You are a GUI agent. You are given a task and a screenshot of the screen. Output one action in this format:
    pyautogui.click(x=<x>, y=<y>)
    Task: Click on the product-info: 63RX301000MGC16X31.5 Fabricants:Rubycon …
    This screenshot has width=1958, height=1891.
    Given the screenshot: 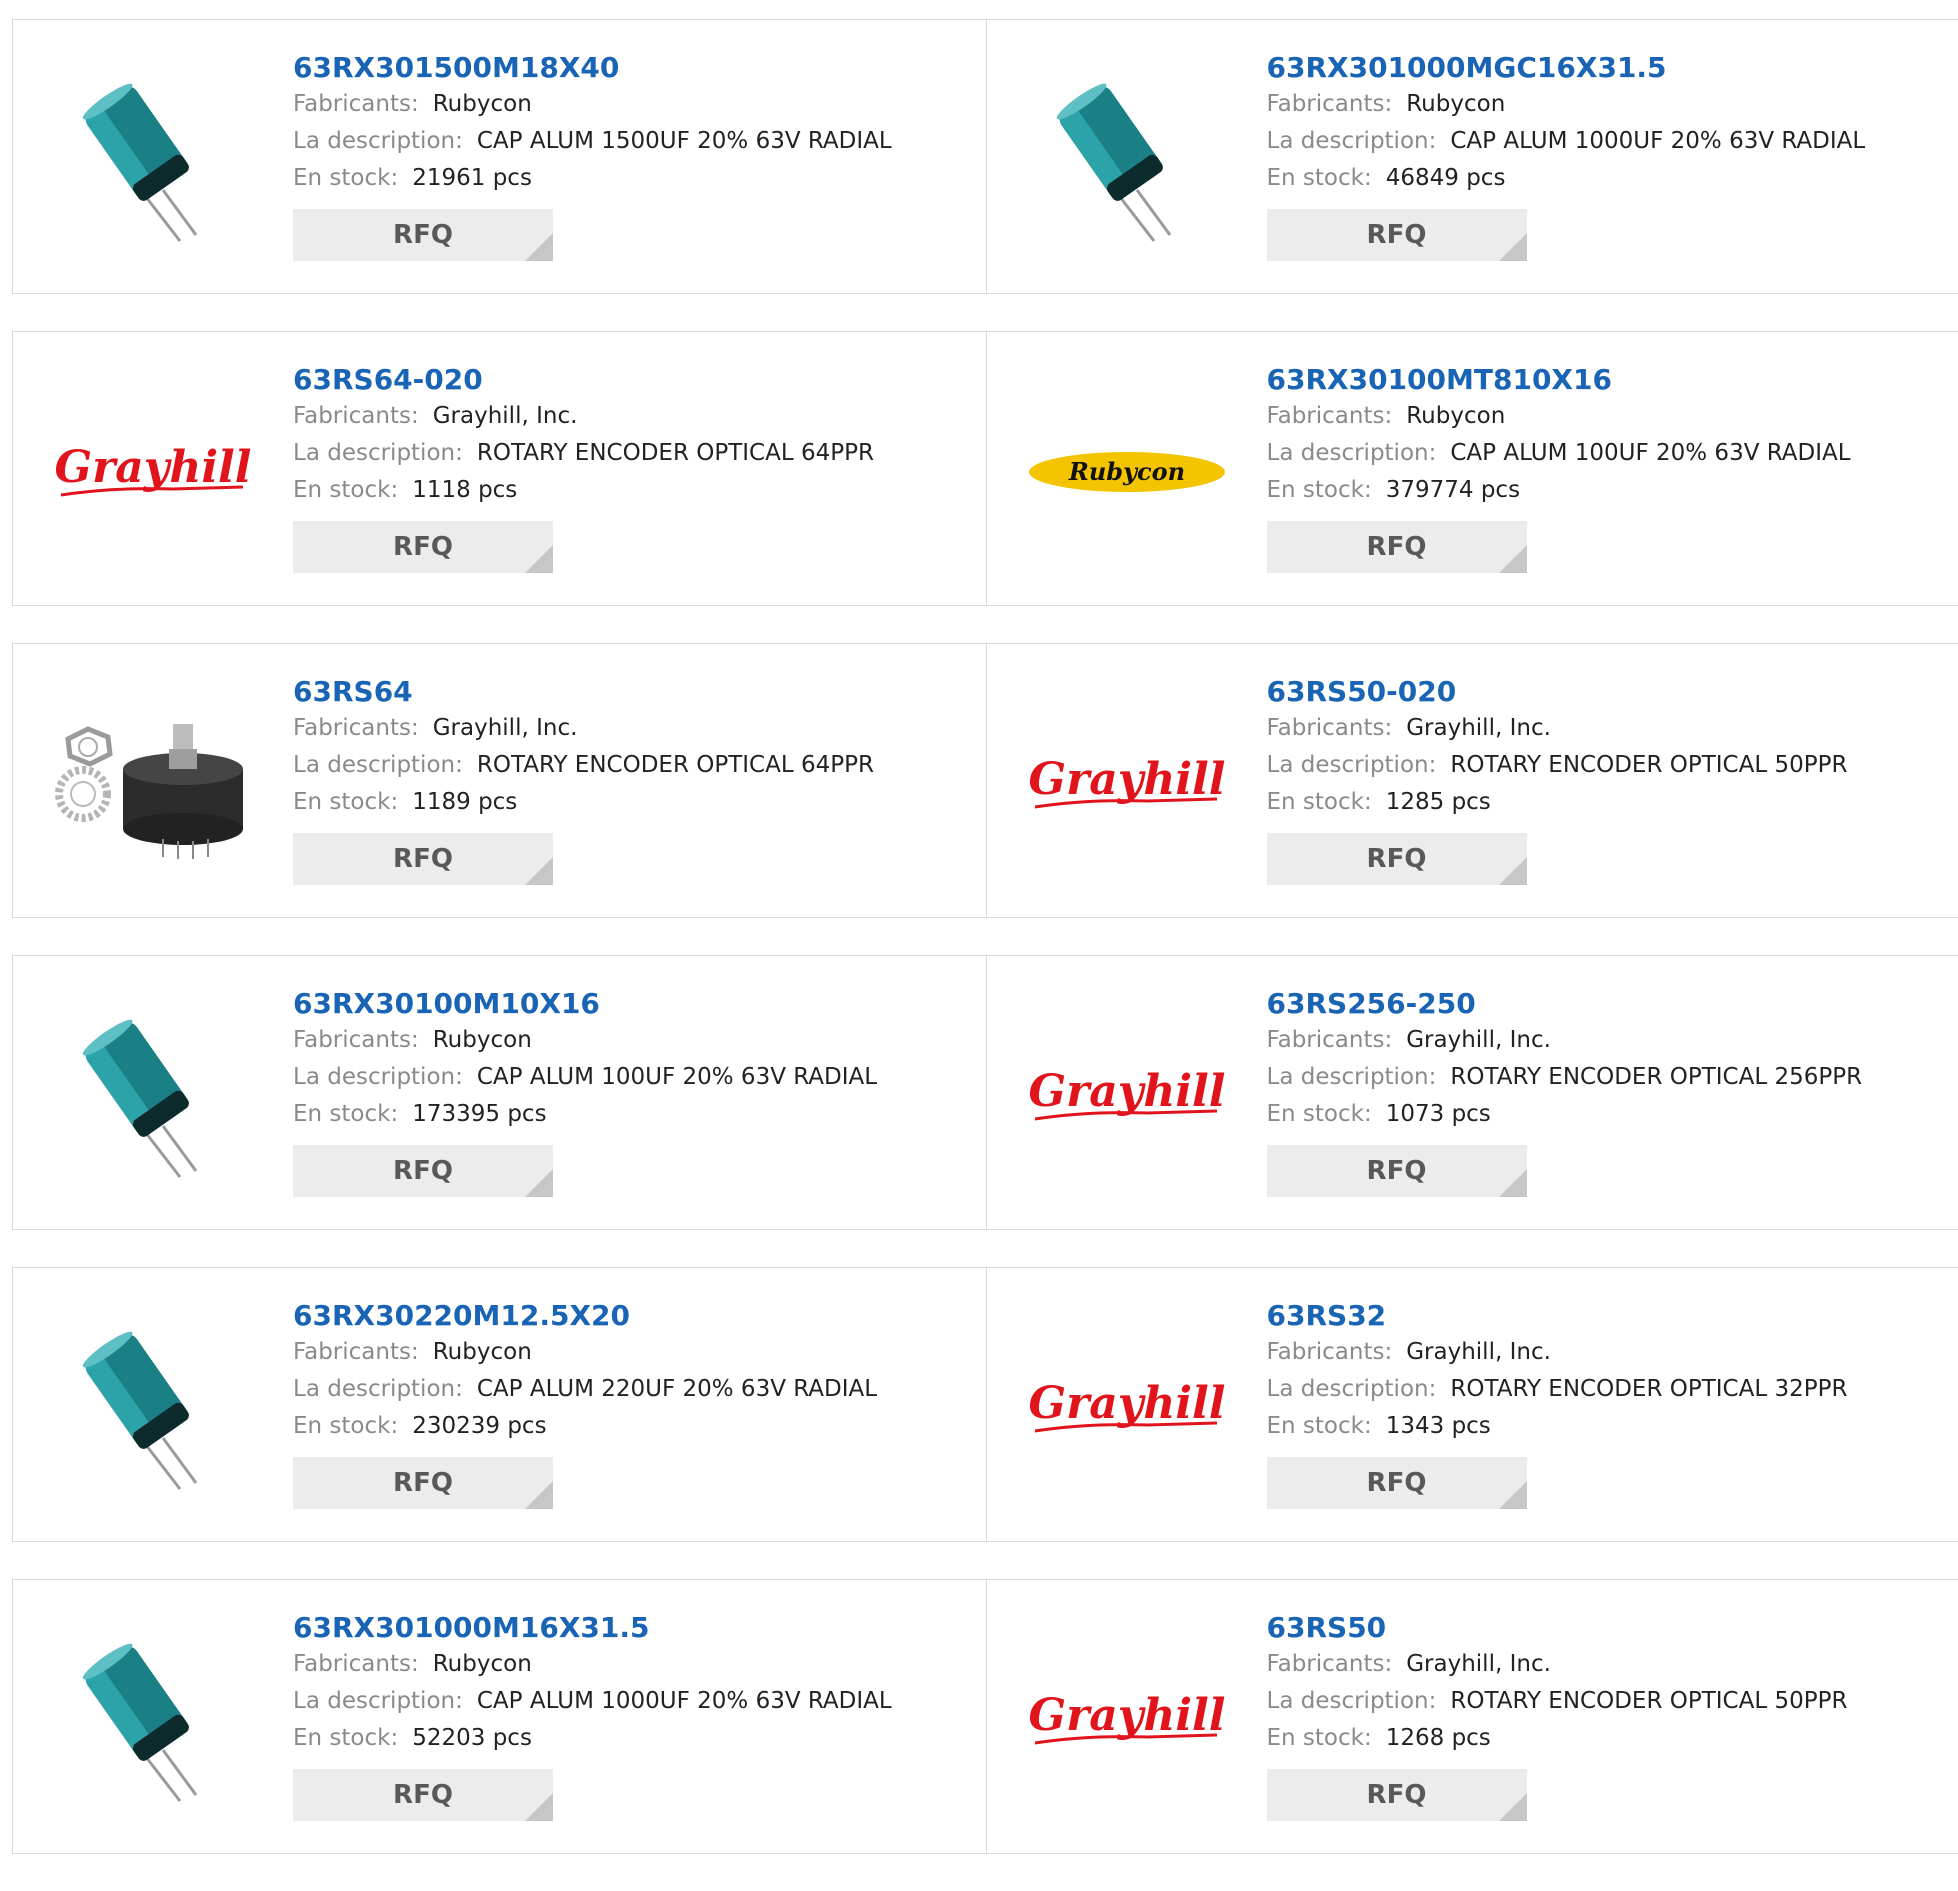 What is the action you would take?
    pyautogui.click(x=1608, y=155)
    